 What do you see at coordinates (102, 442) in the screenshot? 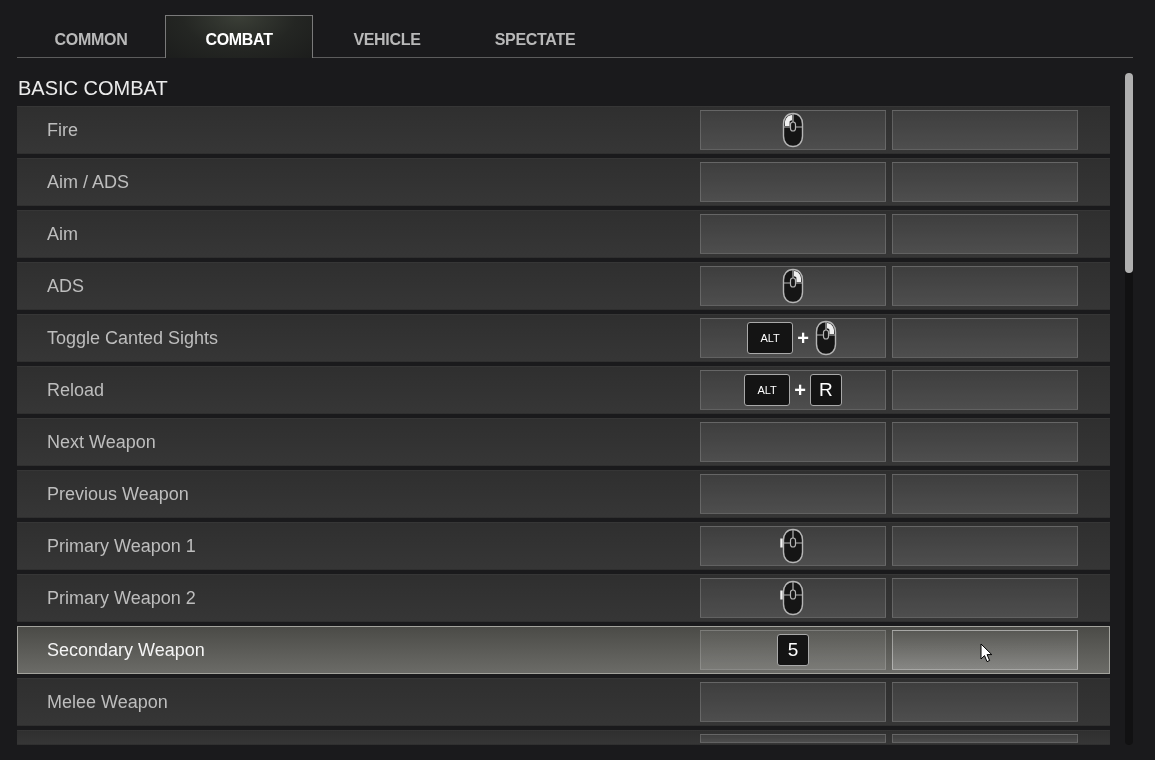
I see `action-label: Next Weapon` at bounding box center [102, 442].